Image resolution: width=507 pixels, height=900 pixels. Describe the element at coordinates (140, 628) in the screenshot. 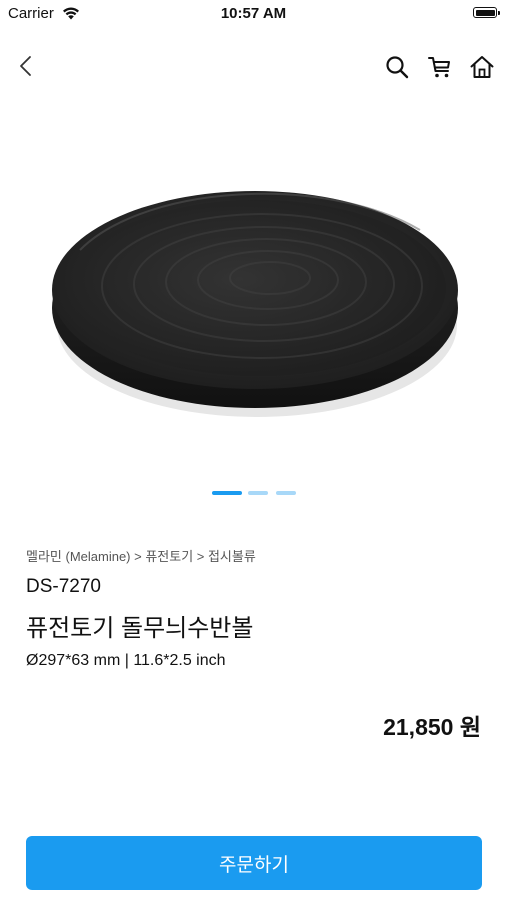

I see `product-name: 퓨전토기 돌무늬수반볼` at that location.